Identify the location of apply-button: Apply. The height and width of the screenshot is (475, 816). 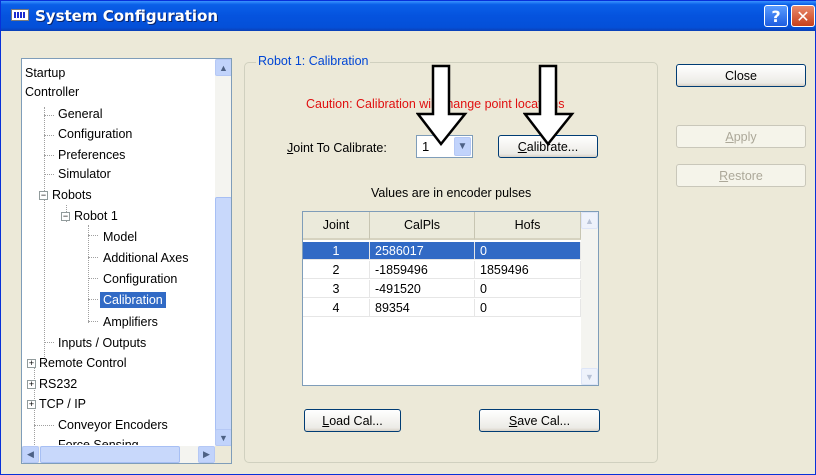
(741, 136).